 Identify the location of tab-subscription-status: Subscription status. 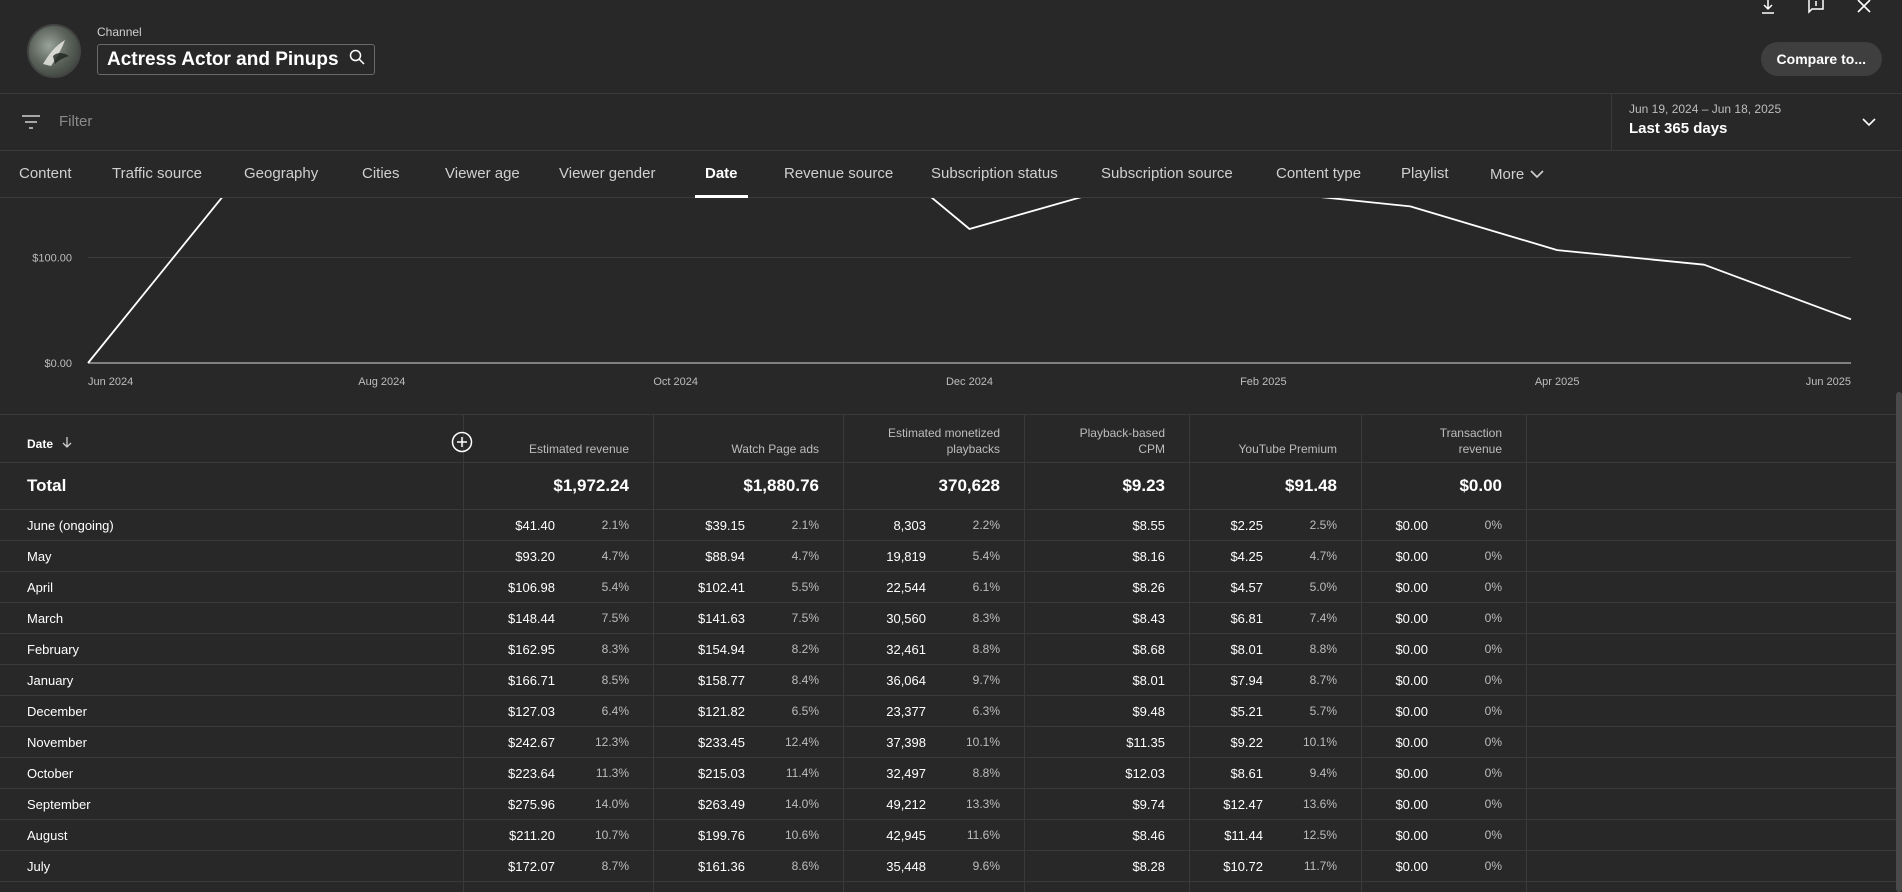
(994, 175).